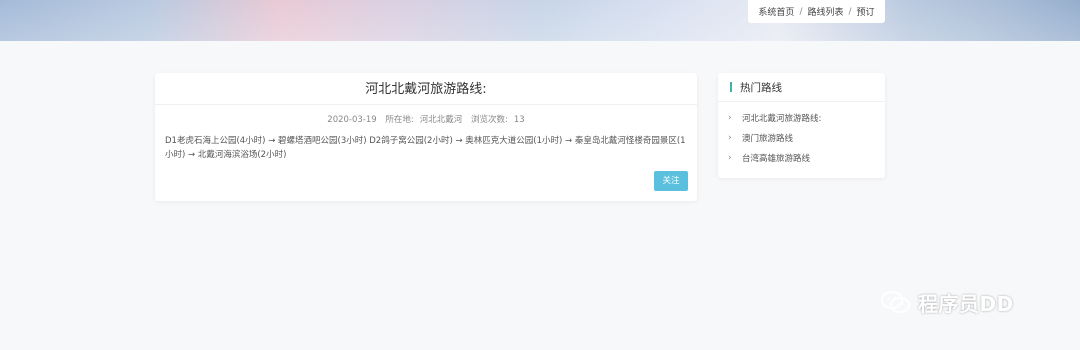  What do you see at coordinates (671, 181) in the screenshot?
I see `follow-button: 关注` at bounding box center [671, 181].